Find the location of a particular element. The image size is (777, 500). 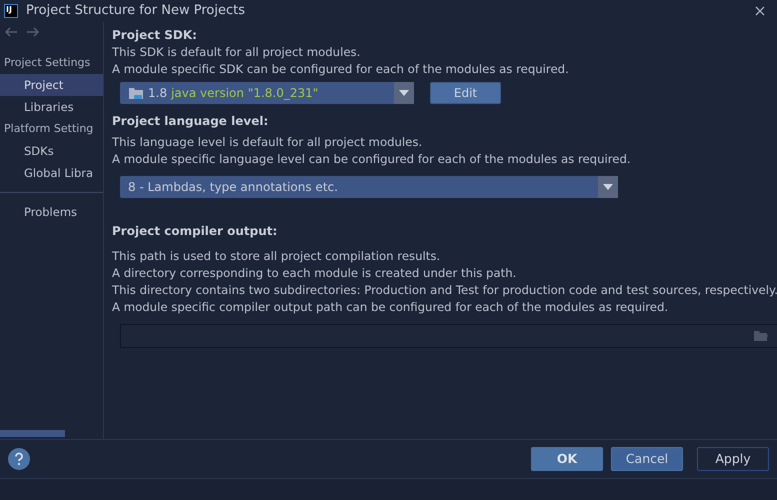

description-text: This directory contains two subdirectories: Production and Test for production code and test sources, respectively. is located at coordinates (444, 290).